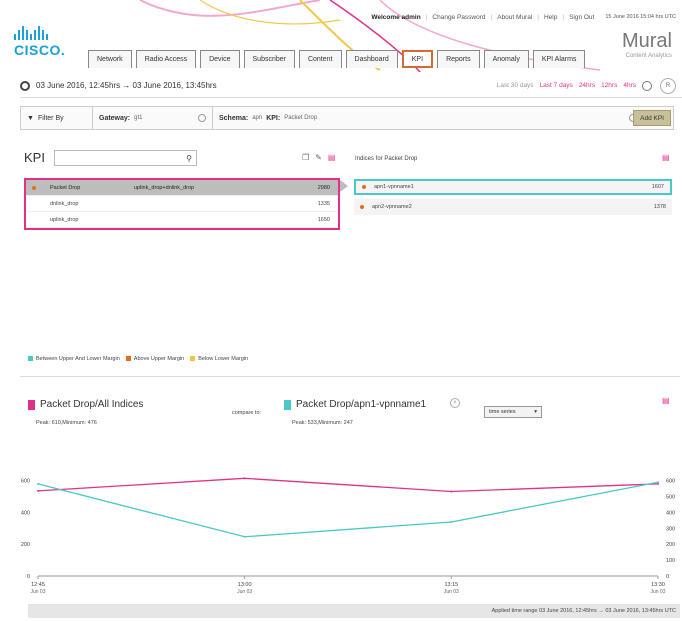  What do you see at coordinates (25, 513) in the screenshot?
I see `y-tick-label-left: 400` at bounding box center [25, 513].